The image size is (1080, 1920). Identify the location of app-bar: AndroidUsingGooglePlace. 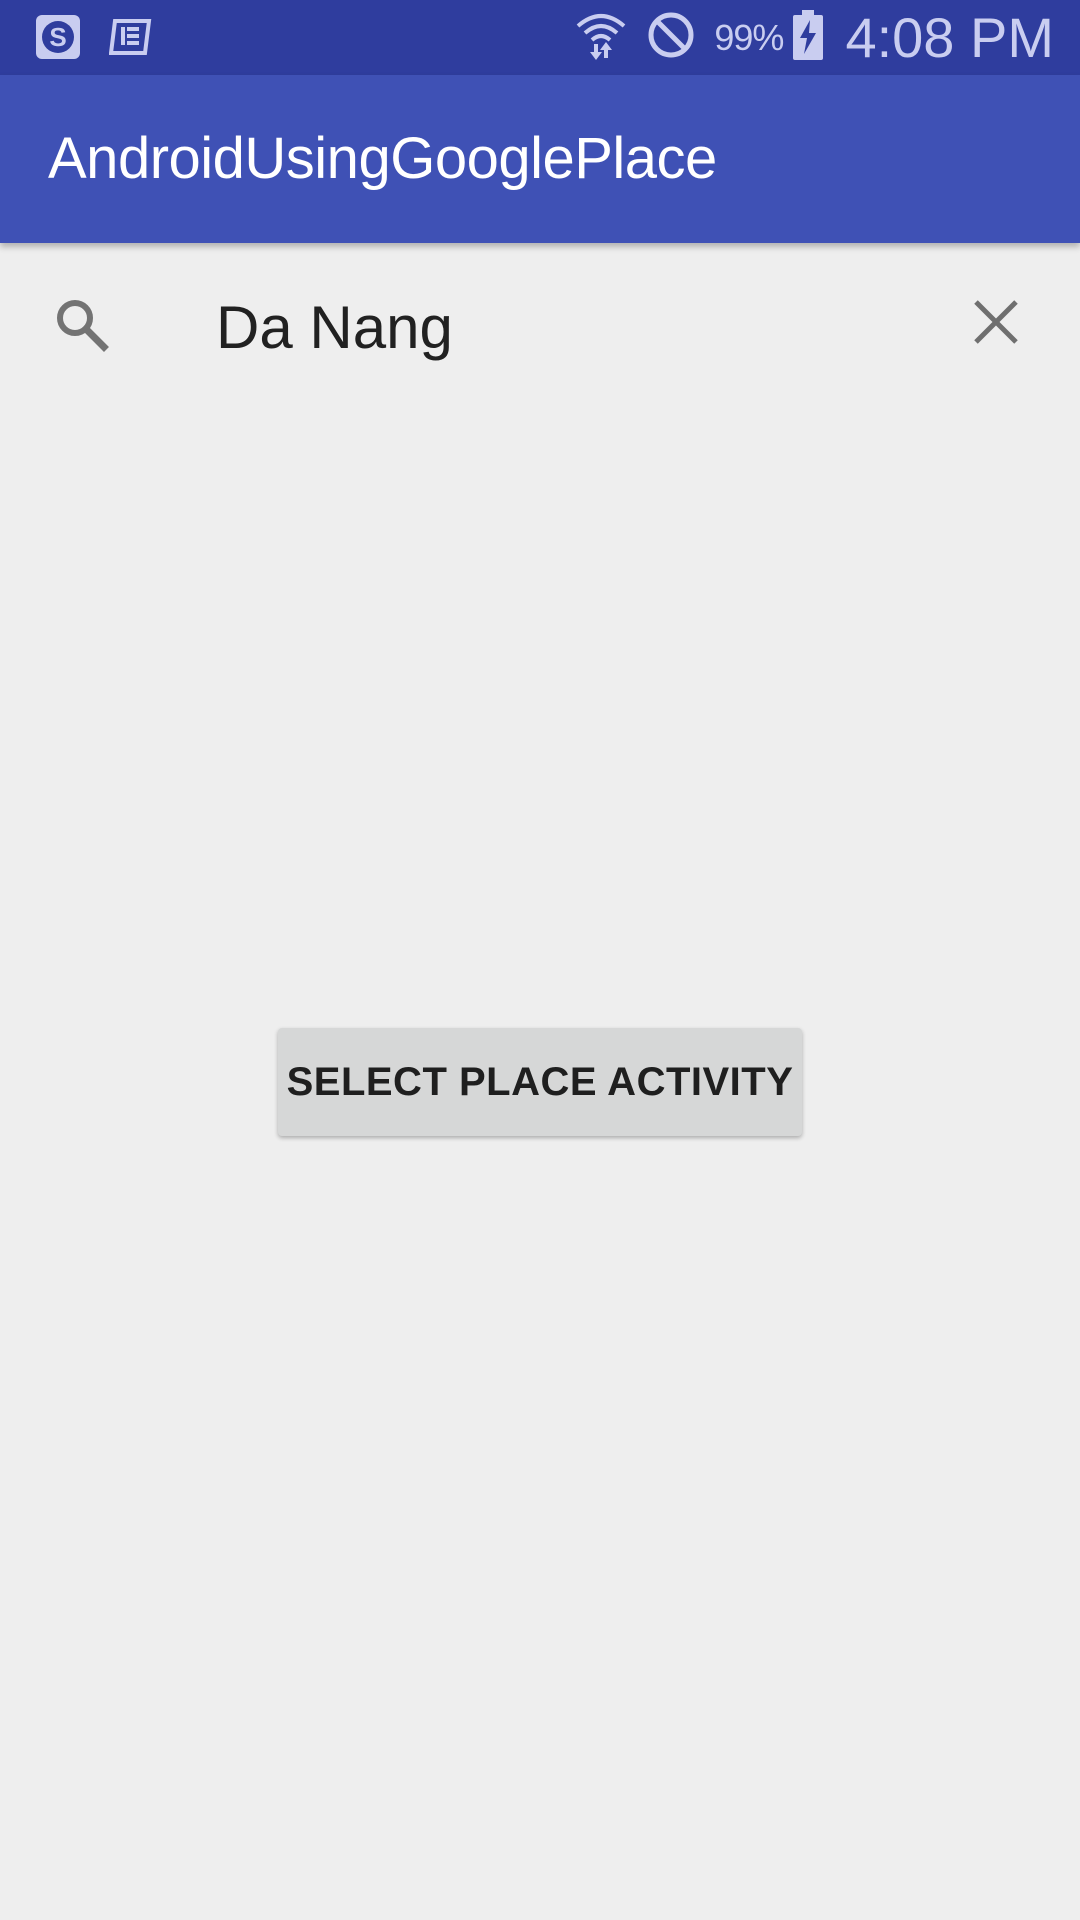
(540, 159).